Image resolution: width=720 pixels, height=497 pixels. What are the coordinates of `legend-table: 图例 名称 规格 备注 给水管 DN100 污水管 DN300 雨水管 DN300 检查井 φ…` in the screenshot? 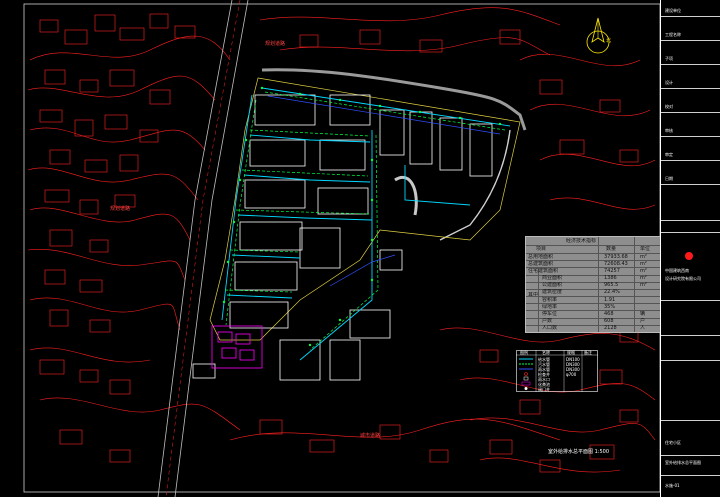 It's located at (557, 371).